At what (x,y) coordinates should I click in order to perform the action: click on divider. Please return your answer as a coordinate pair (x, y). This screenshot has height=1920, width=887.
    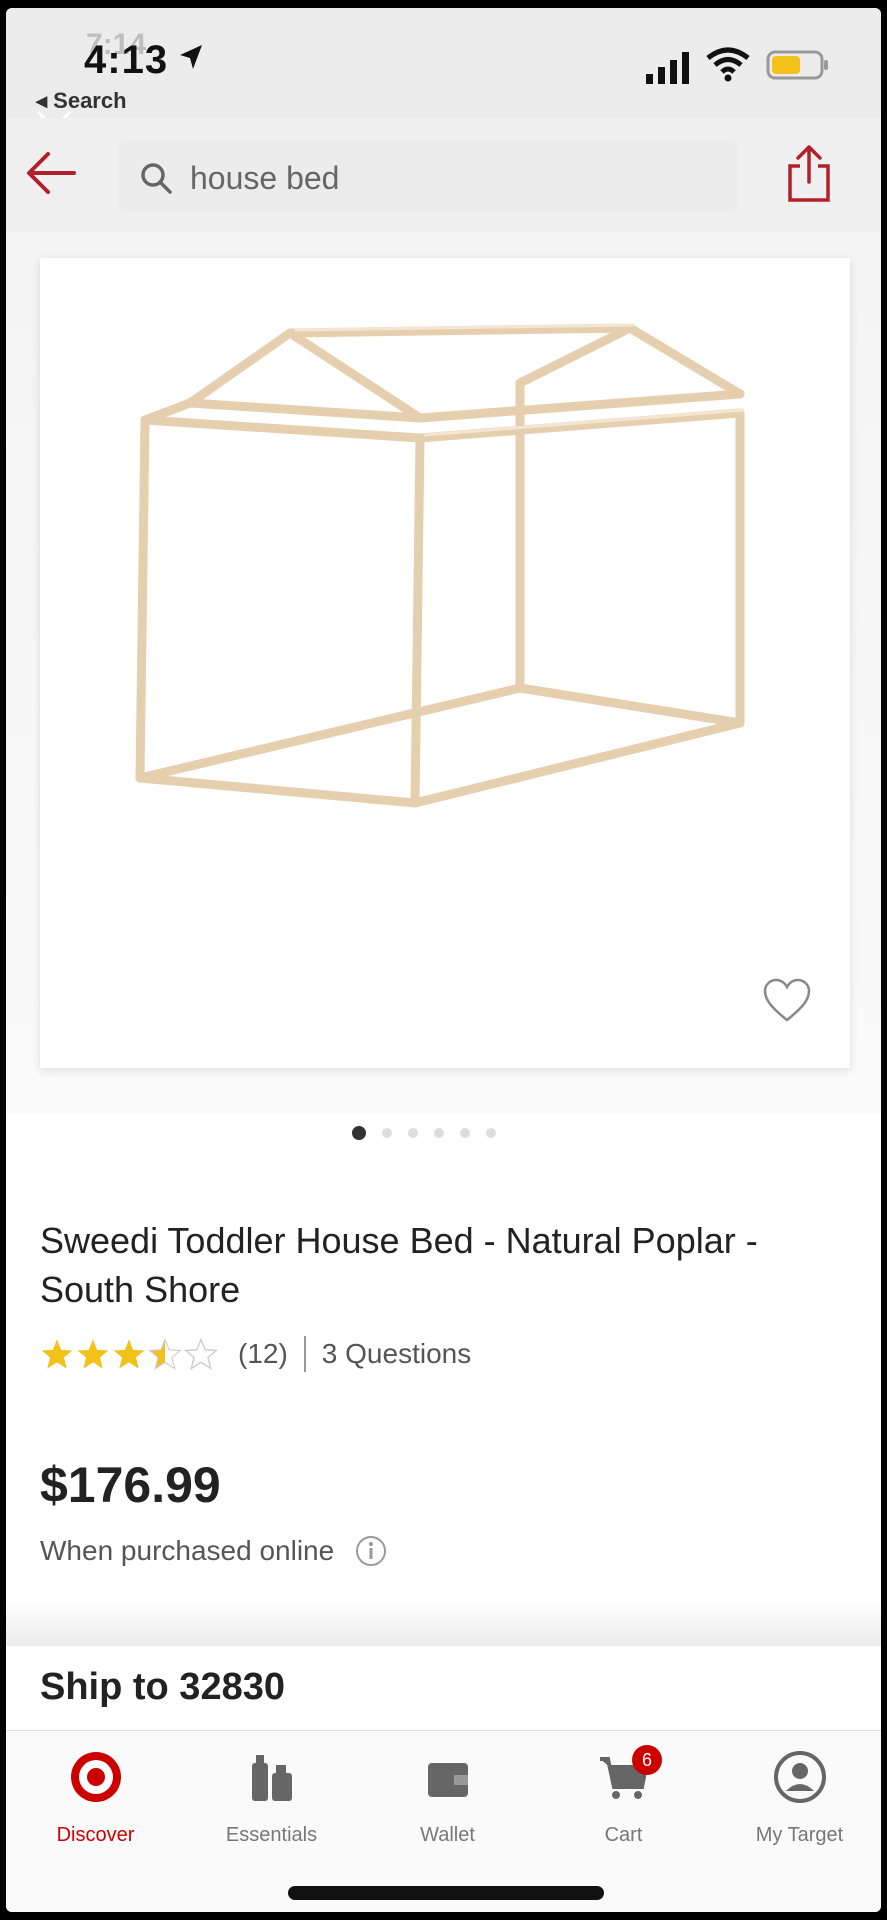
    Looking at the image, I should click on (304, 1354).